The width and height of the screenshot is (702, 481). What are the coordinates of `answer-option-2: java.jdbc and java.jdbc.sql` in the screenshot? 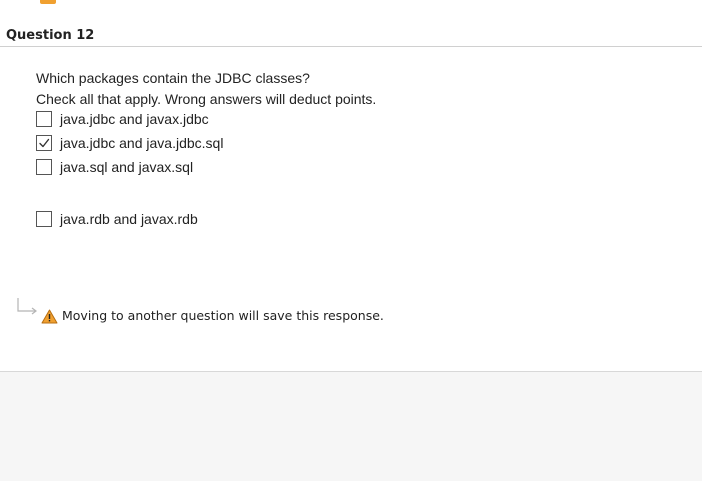 It's located at (129, 143).